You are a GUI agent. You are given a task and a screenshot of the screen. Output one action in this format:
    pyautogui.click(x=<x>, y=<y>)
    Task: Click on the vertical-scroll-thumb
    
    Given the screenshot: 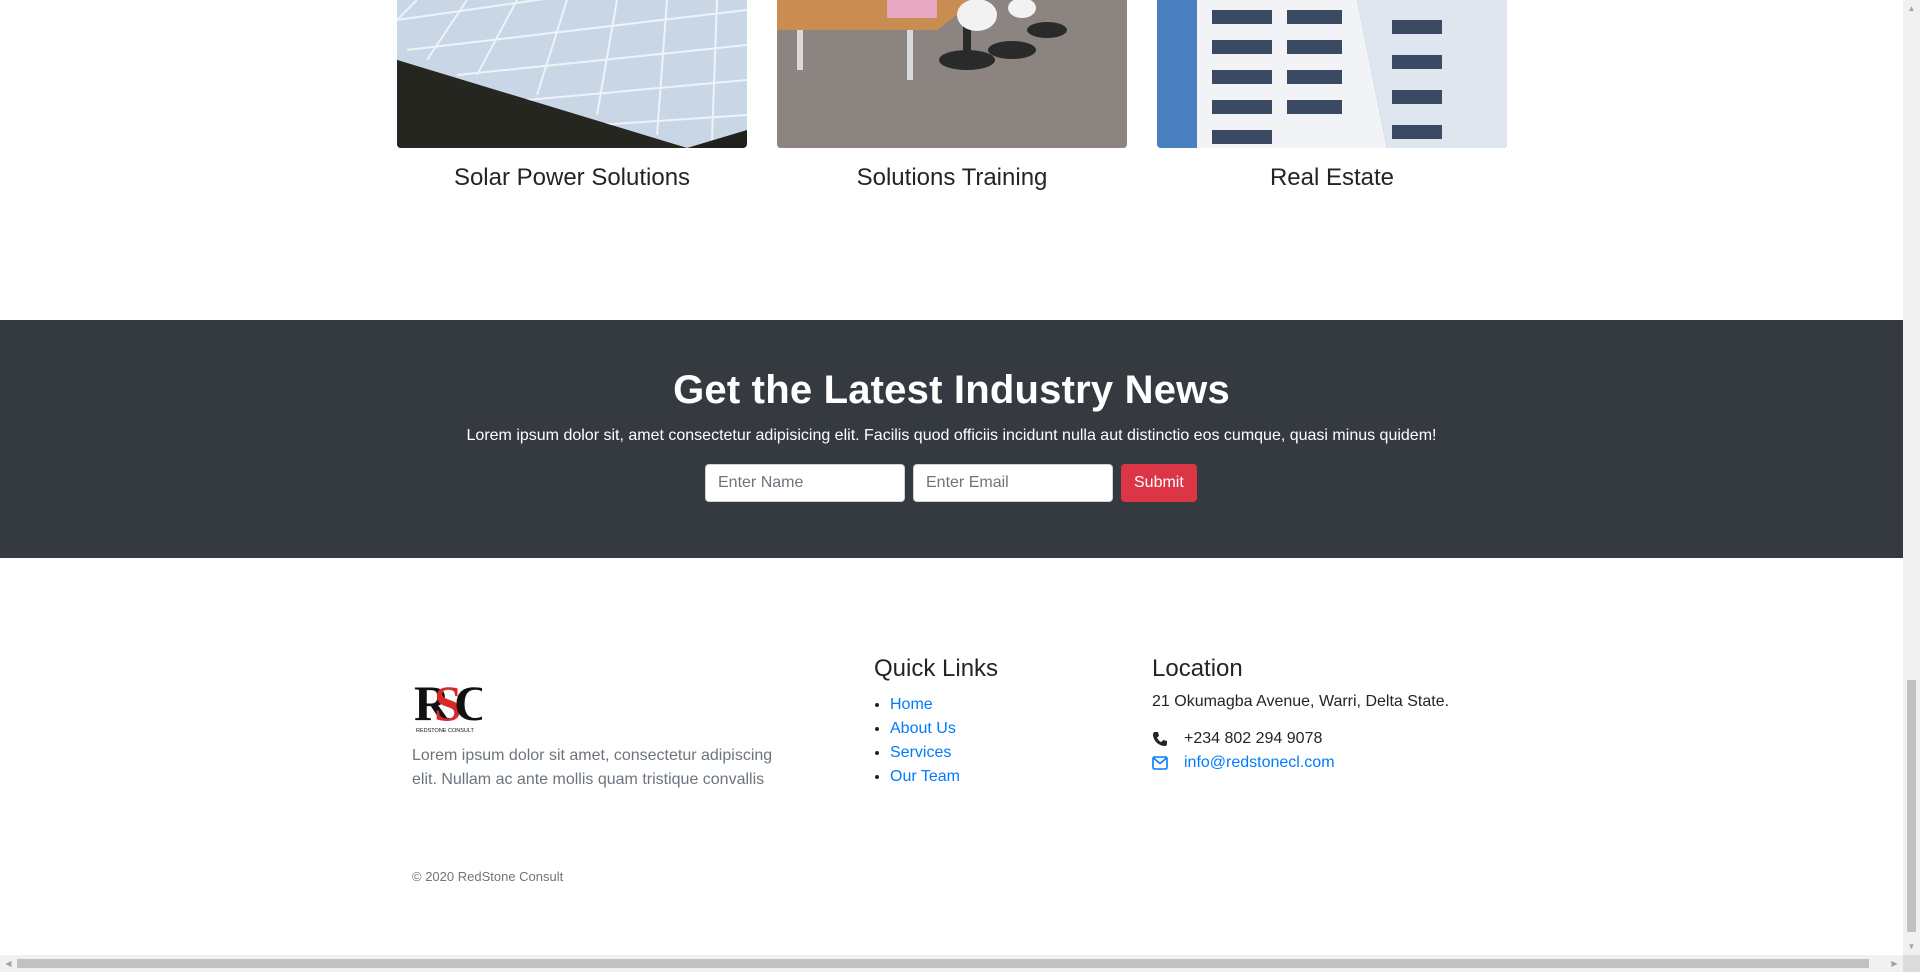 What is the action you would take?
    pyautogui.click(x=1911, y=806)
    